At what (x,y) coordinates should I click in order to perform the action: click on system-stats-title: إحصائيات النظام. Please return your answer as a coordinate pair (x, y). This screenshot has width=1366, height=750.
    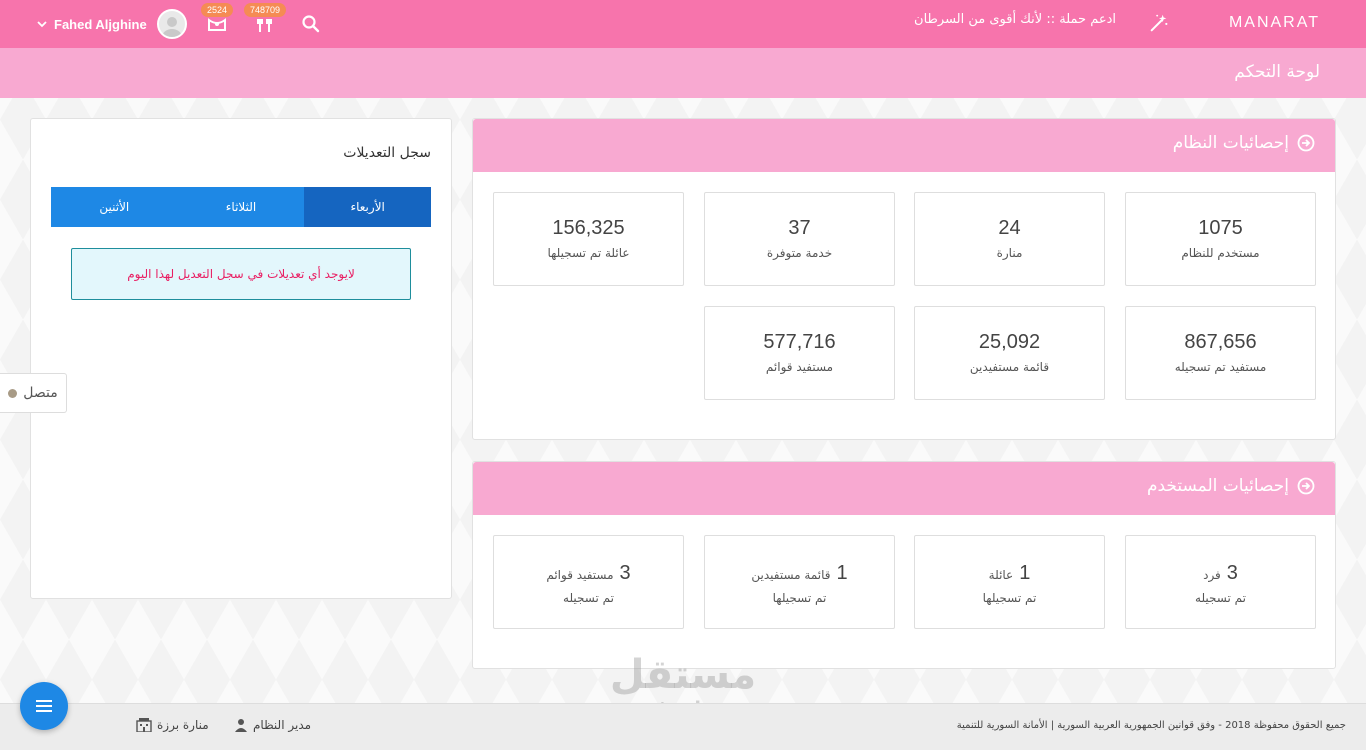
    Looking at the image, I should click on (1230, 143).